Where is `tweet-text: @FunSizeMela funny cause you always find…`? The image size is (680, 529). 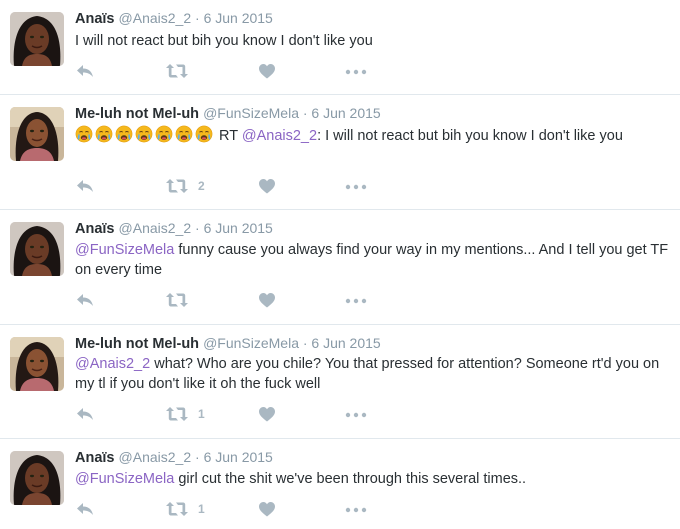 tweet-text: @FunSizeMela funny cause you always find… is located at coordinates (372, 260).